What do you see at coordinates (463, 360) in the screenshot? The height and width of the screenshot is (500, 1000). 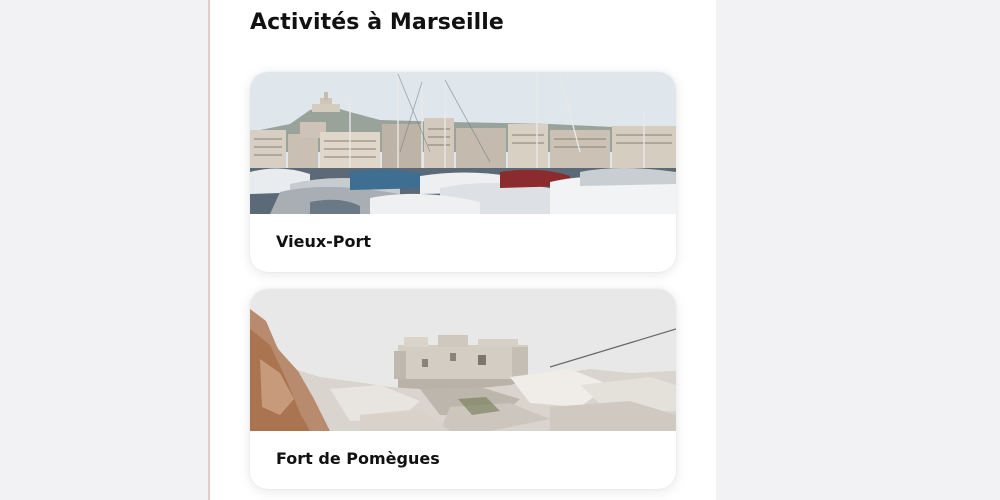 I see `fort-photo-icon` at bounding box center [463, 360].